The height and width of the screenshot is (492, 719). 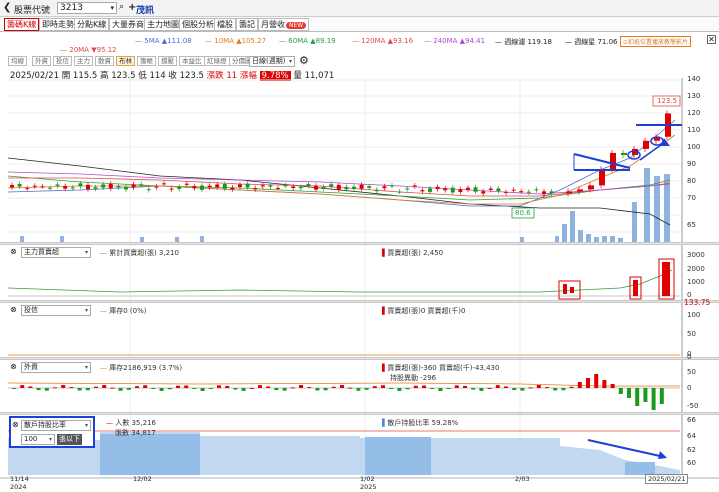 What do you see at coordinates (694, 130) in the screenshot?
I see `price-tick: 110` at bounding box center [694, 130].